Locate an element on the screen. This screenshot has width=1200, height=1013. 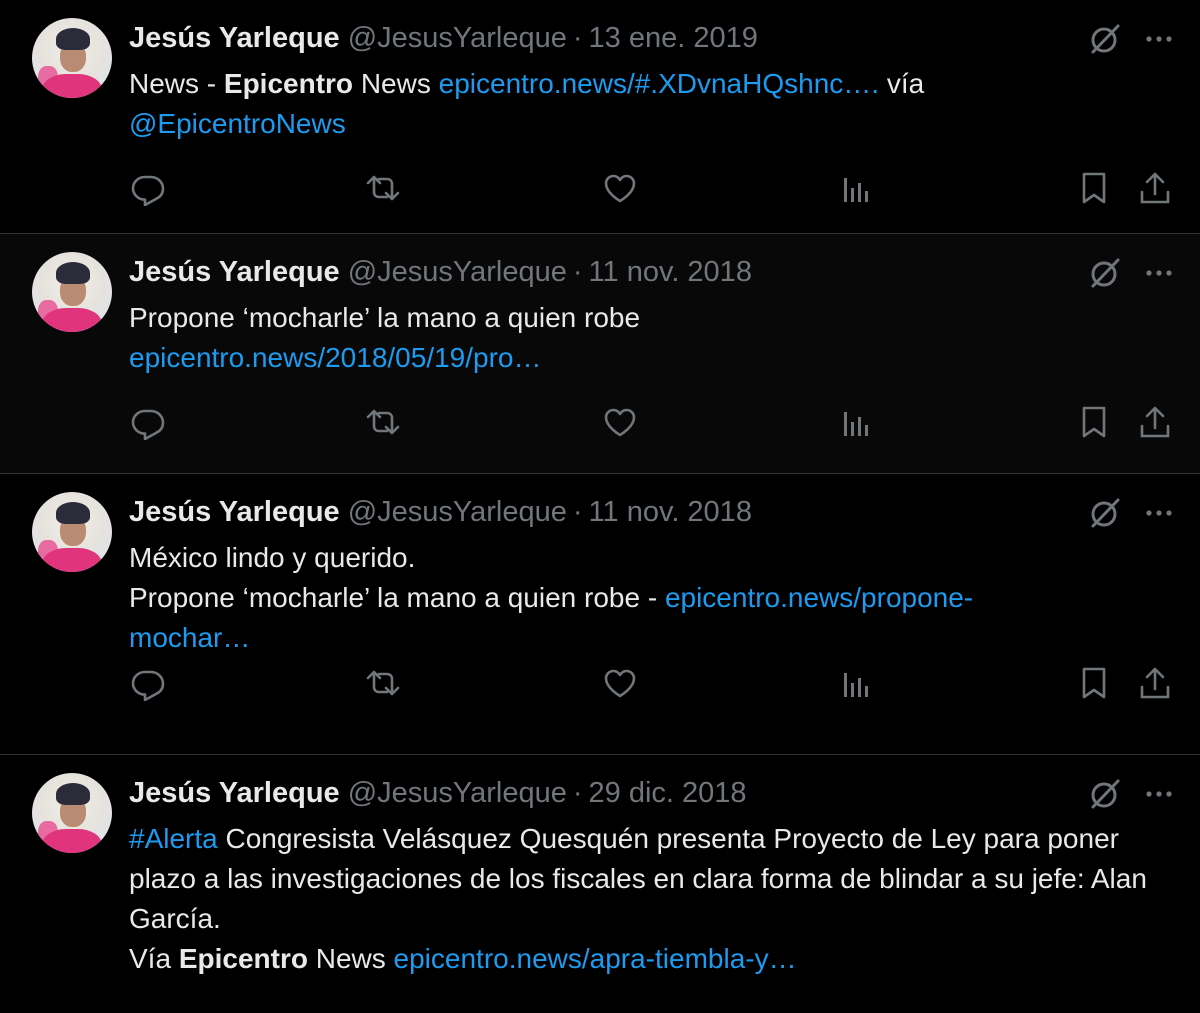
hashtag-link: #Alerta is located at coordinates (173, 838).